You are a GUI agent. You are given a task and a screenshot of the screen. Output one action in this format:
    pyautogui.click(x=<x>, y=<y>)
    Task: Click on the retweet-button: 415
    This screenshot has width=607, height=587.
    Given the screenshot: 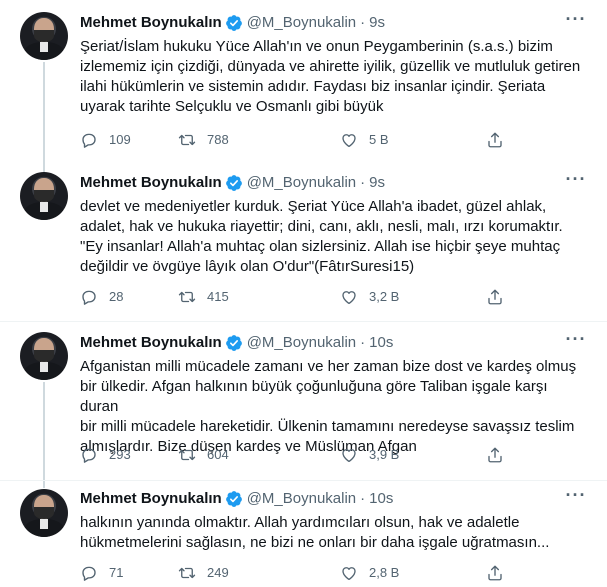 What is the action you would take?
    pyautogui.click(x=203, y=297)
    